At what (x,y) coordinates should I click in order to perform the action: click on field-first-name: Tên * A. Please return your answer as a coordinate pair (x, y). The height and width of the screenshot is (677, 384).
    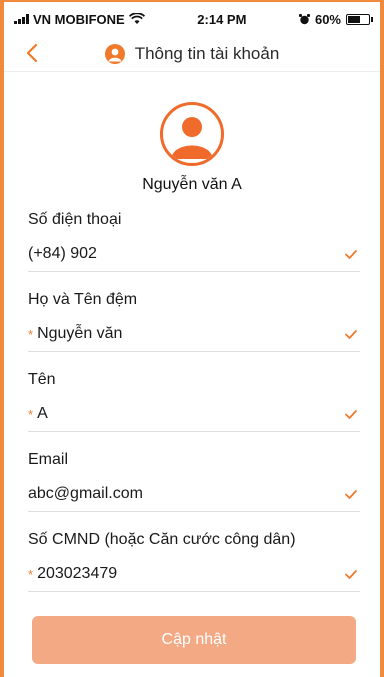
    Looking at the image, I should click on (194, 407).